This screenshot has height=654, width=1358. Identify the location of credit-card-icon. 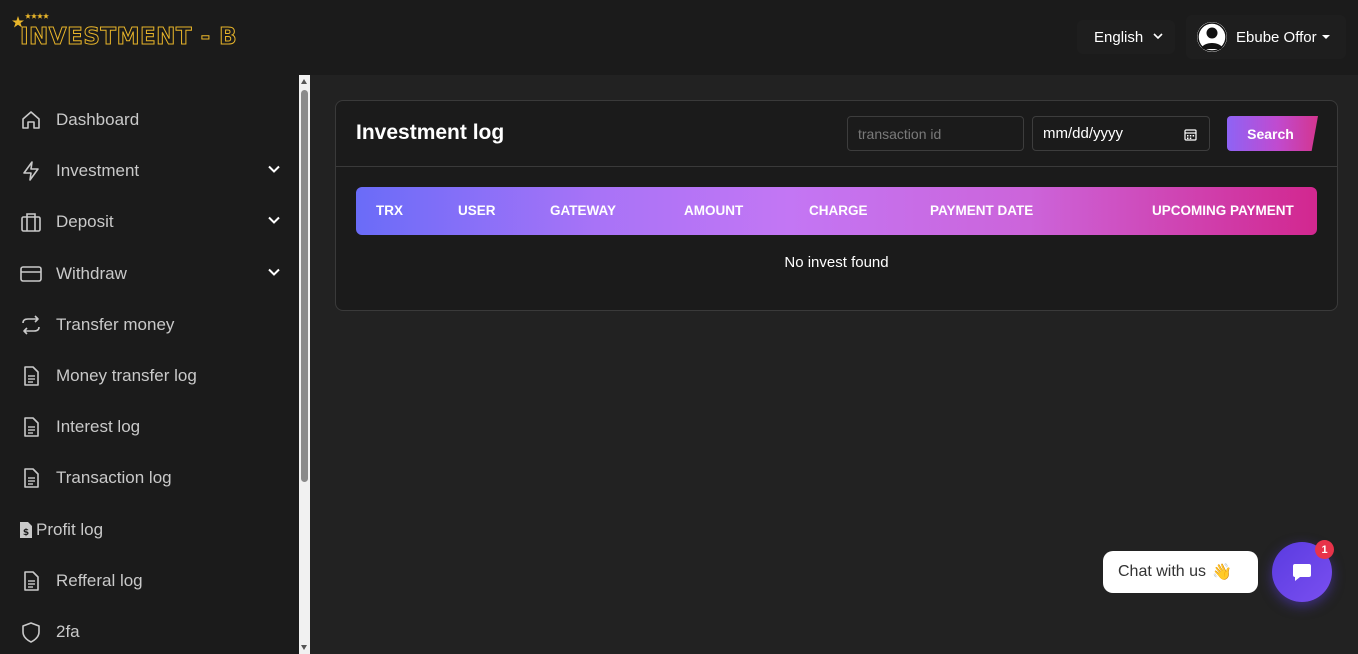
(31, 274).